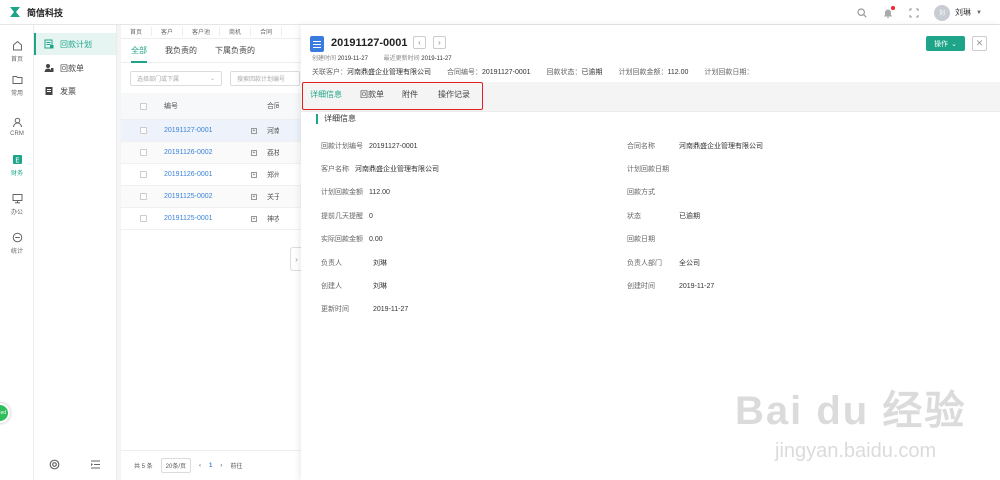 The height and width of the screenshot is (480, 1000). Describe the element at coordinates (273, 175) in the screenshot. I see `row-name: 郑州` at that location.